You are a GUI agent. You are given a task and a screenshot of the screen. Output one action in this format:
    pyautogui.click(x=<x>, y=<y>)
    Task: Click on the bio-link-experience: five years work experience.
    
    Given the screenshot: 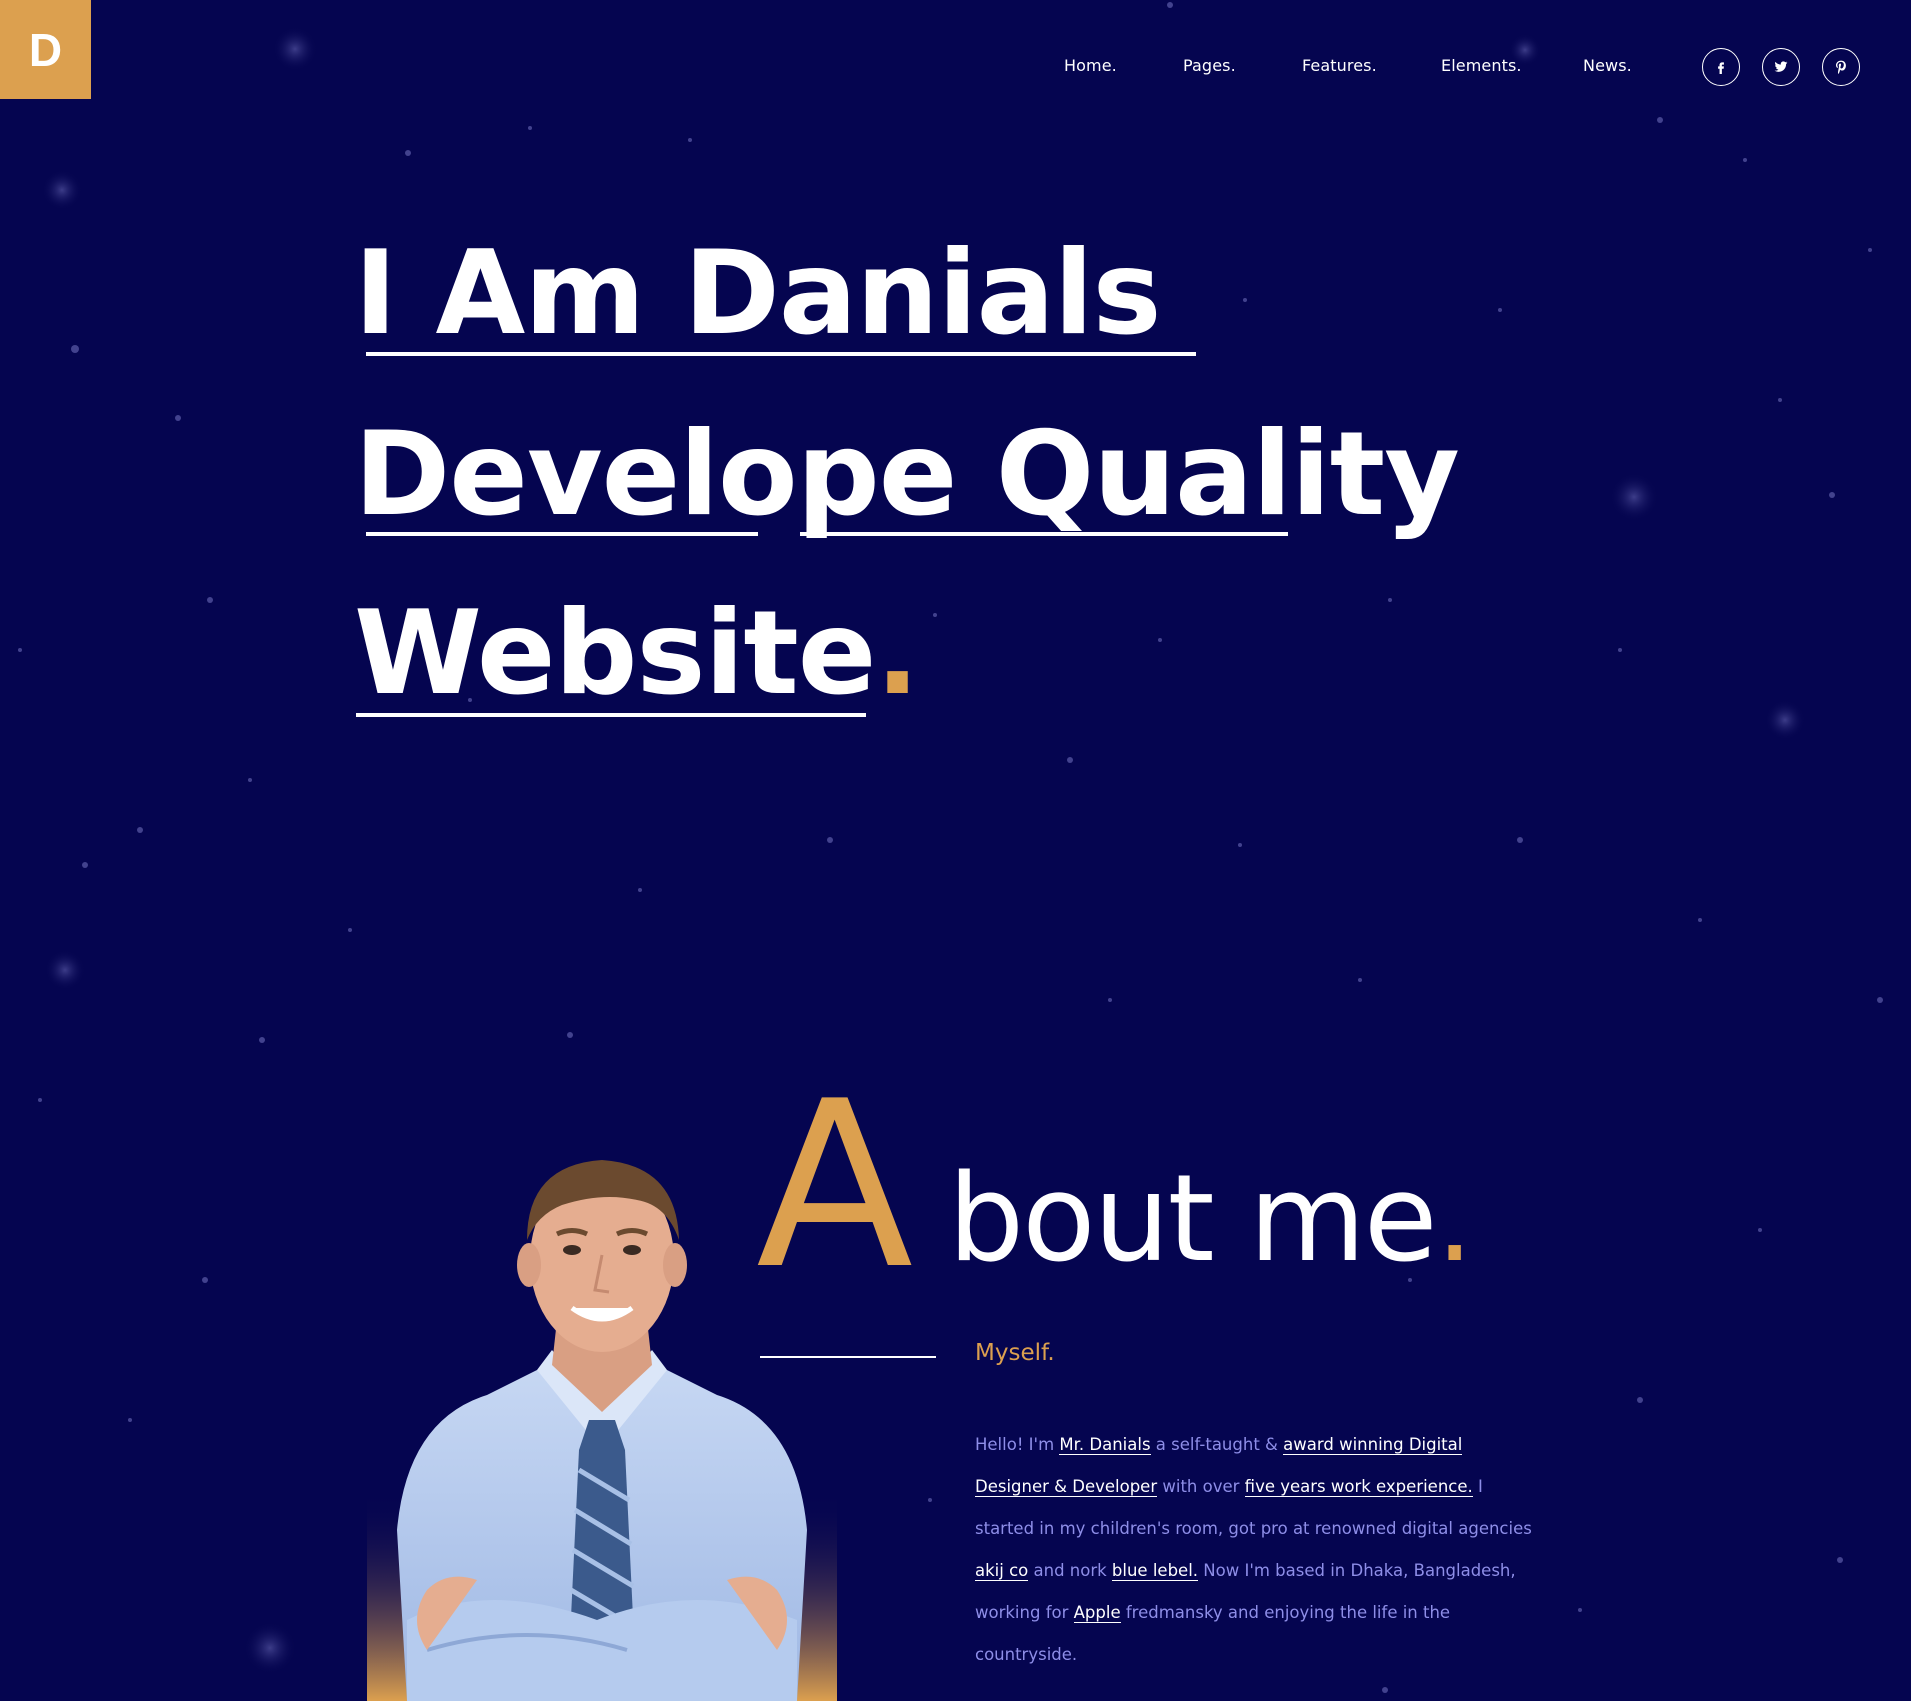 What is the action you would take?
    pyautogui.click(x=1358, y=1487)
    